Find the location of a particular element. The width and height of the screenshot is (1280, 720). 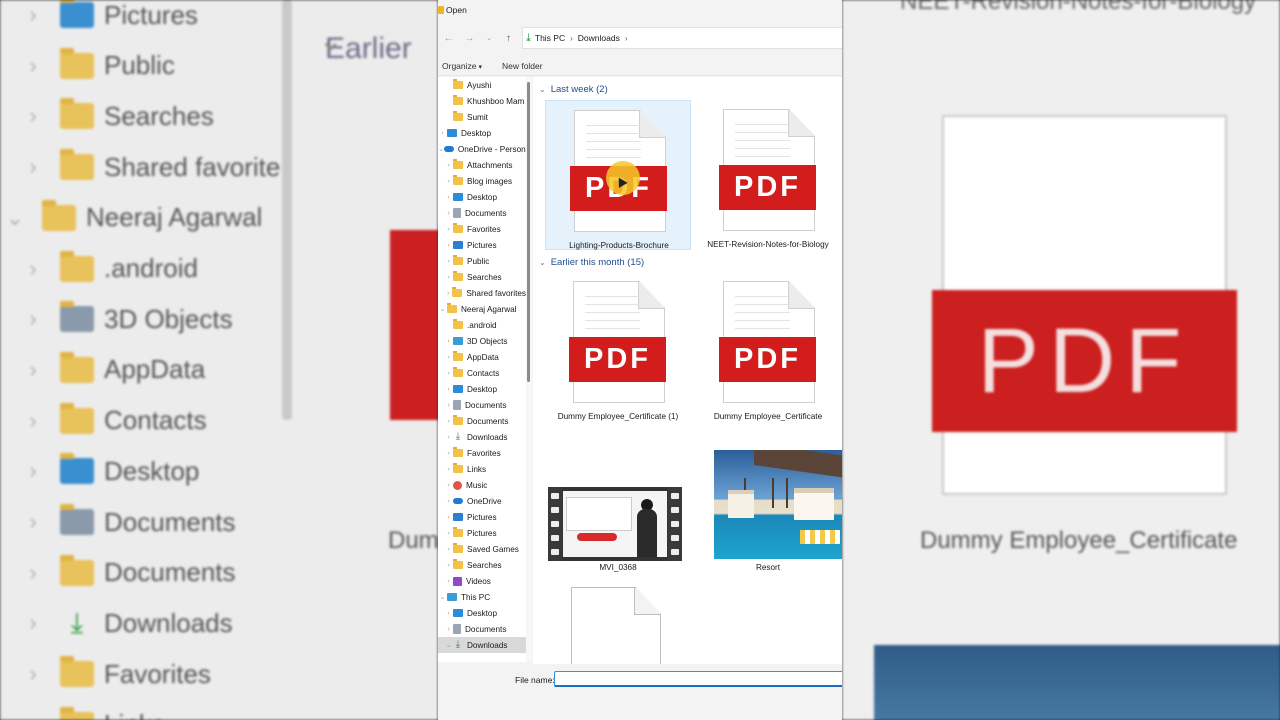

nav-tree-item: › Public is located at coordinates (482, 261).